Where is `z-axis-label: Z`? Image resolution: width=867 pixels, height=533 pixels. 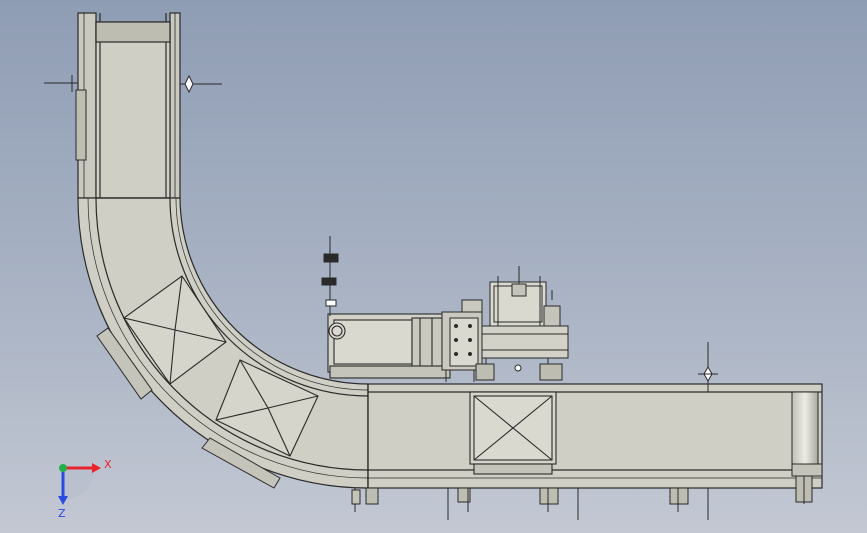 z-axis-label: Z is located at coordinates (62, 513).